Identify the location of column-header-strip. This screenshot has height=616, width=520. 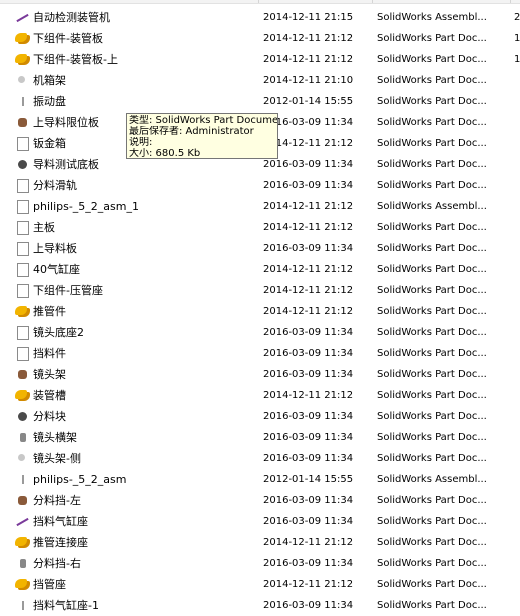
(260, 2).